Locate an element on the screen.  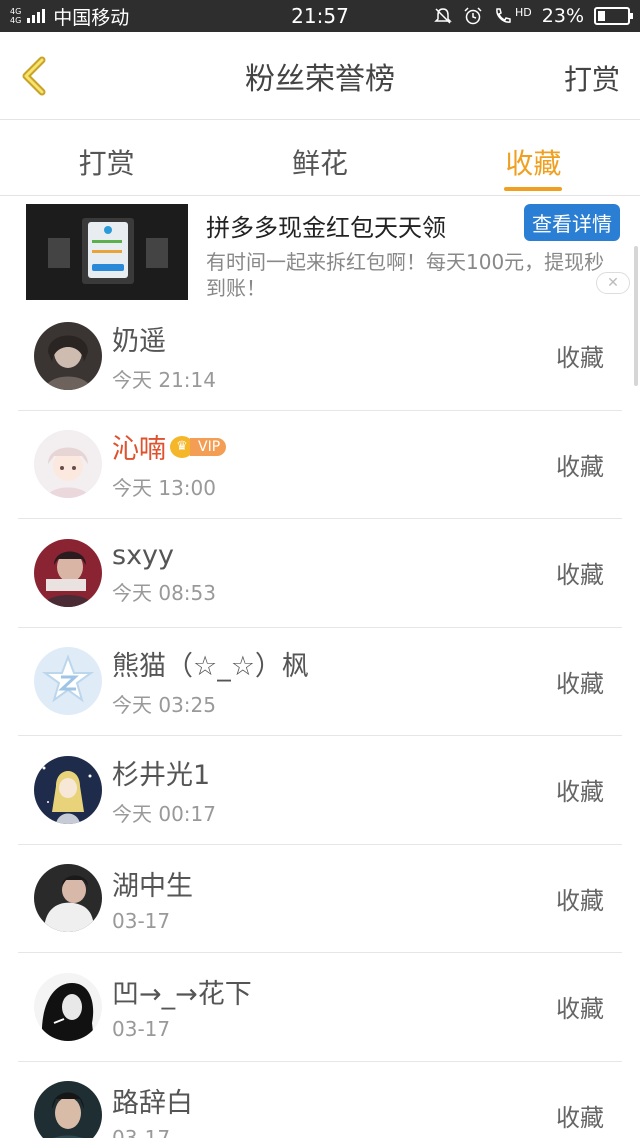
back-arrow-icon is located at coordinates (36, 76).